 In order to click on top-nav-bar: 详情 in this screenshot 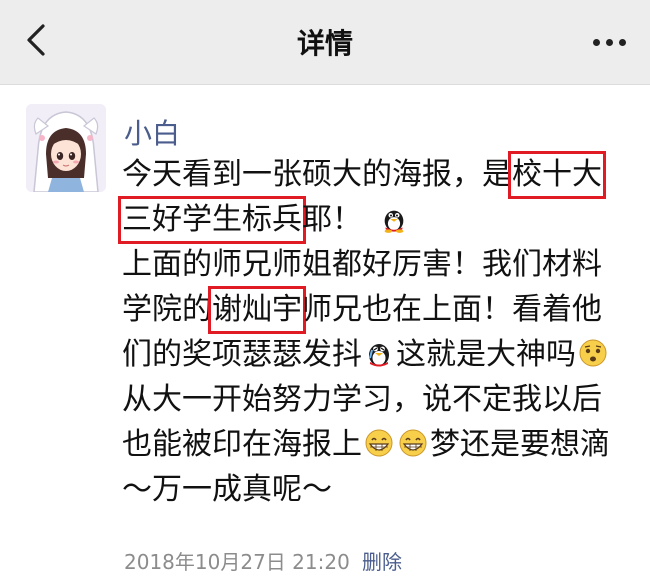, I will do `click(325, 42)`.